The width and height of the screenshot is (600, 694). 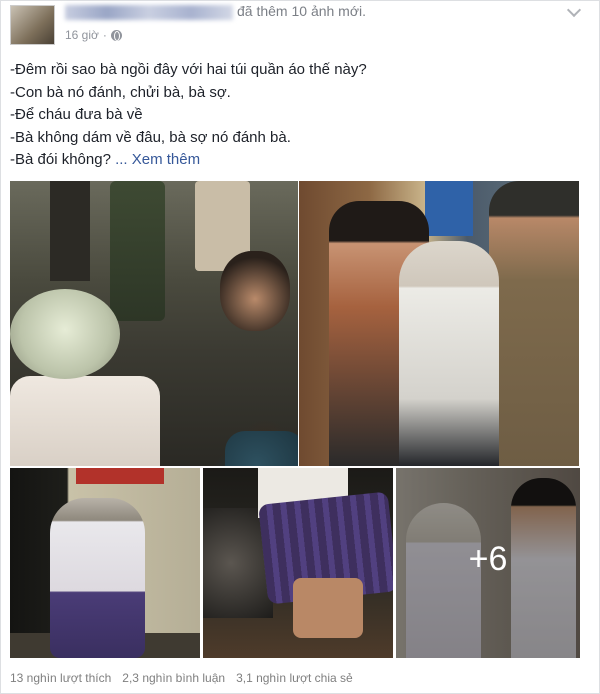 What do you see at coordinates (157, 159) in the screenshot?
I see `see-more-link: ... Xem thêm` at bounding box center [157, 159].